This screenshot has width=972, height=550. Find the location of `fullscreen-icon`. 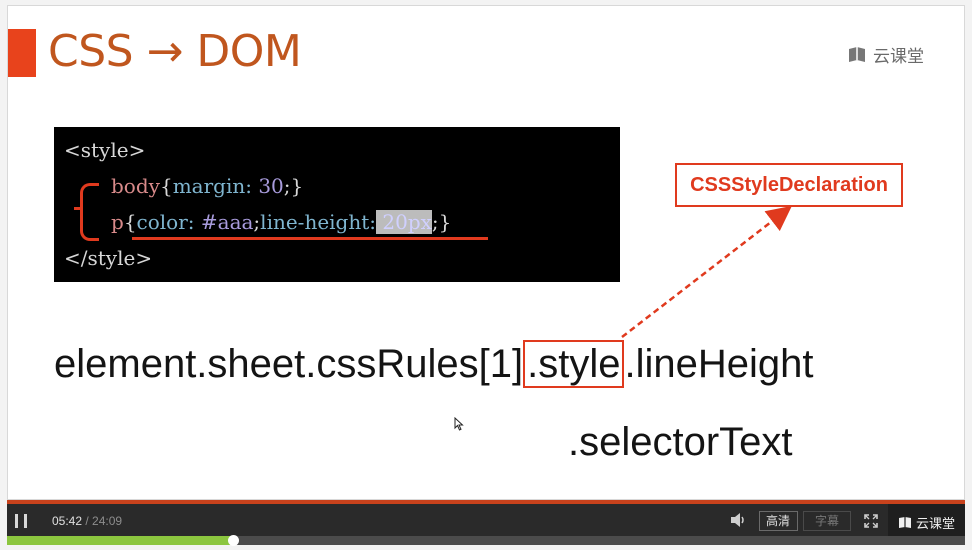

fullscreen-icon is located at coordinates (871, 521).